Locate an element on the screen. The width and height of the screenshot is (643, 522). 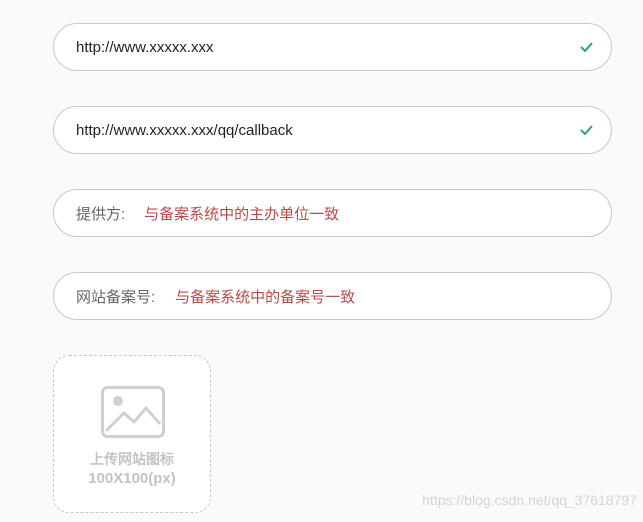
provider-label: 提供方: is located at coordinates (101, 214).